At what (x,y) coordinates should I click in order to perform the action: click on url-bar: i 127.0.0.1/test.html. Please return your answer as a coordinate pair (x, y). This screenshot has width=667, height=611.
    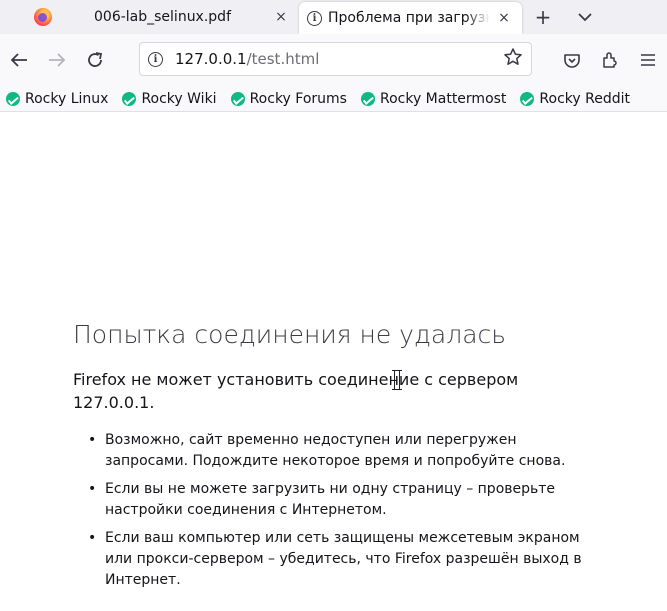
    Looking at the image, I should click on (335, 59).